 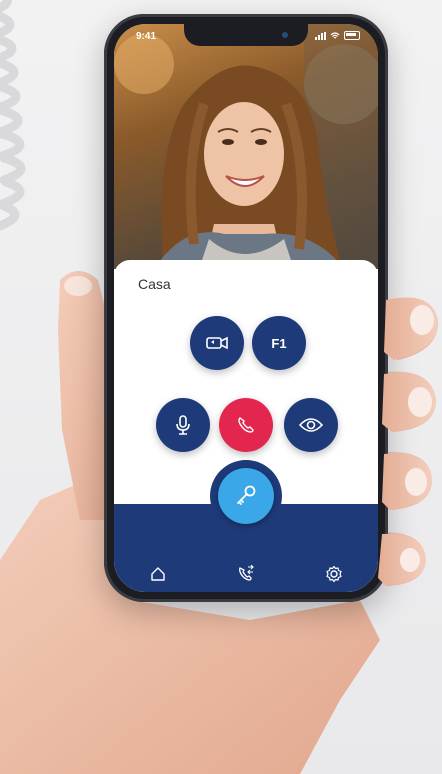 I want to click on nav-settings-button, so click(x=334, y=574).